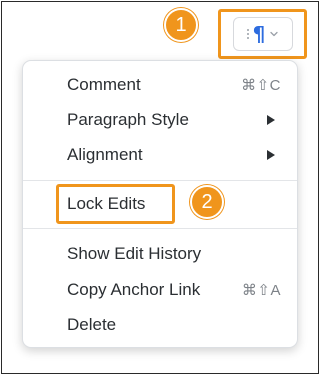 Image resolution: width=322 pixels, height=377 pixels. Describe the element at coordinates (274, 34) in the screenshot. I see `chevron-down-icon` at that location.